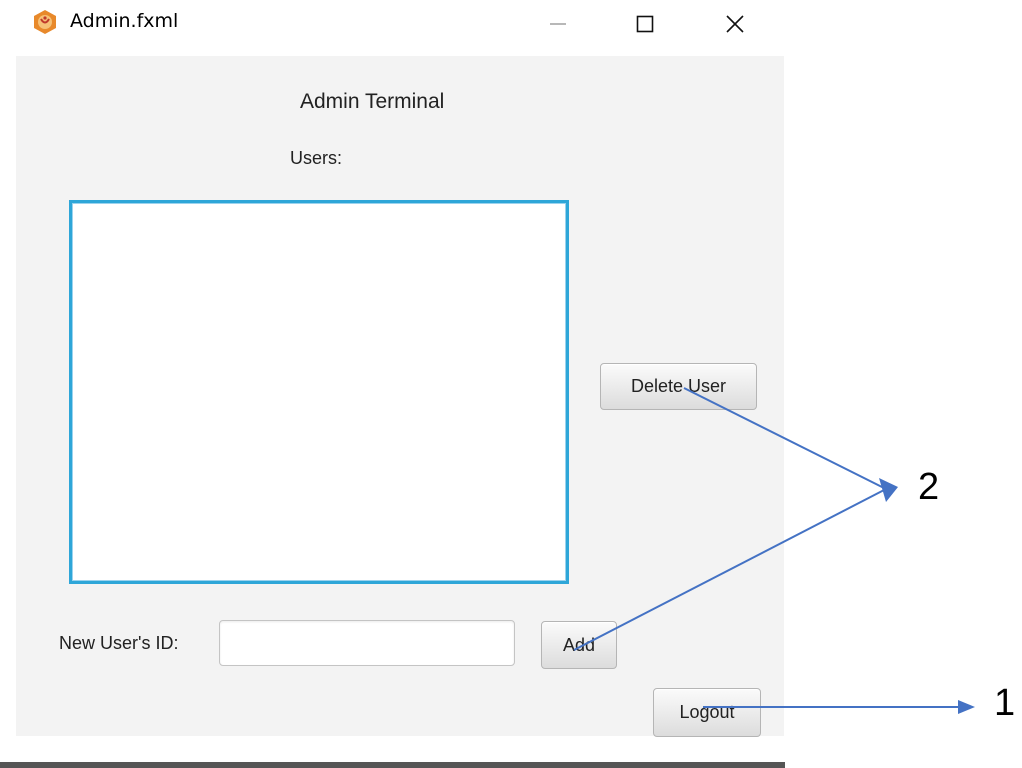 Image resolution: width=1022 pixels, height=768 pixels. I want to click on callout-label-1: 1, so click(1005, 703).